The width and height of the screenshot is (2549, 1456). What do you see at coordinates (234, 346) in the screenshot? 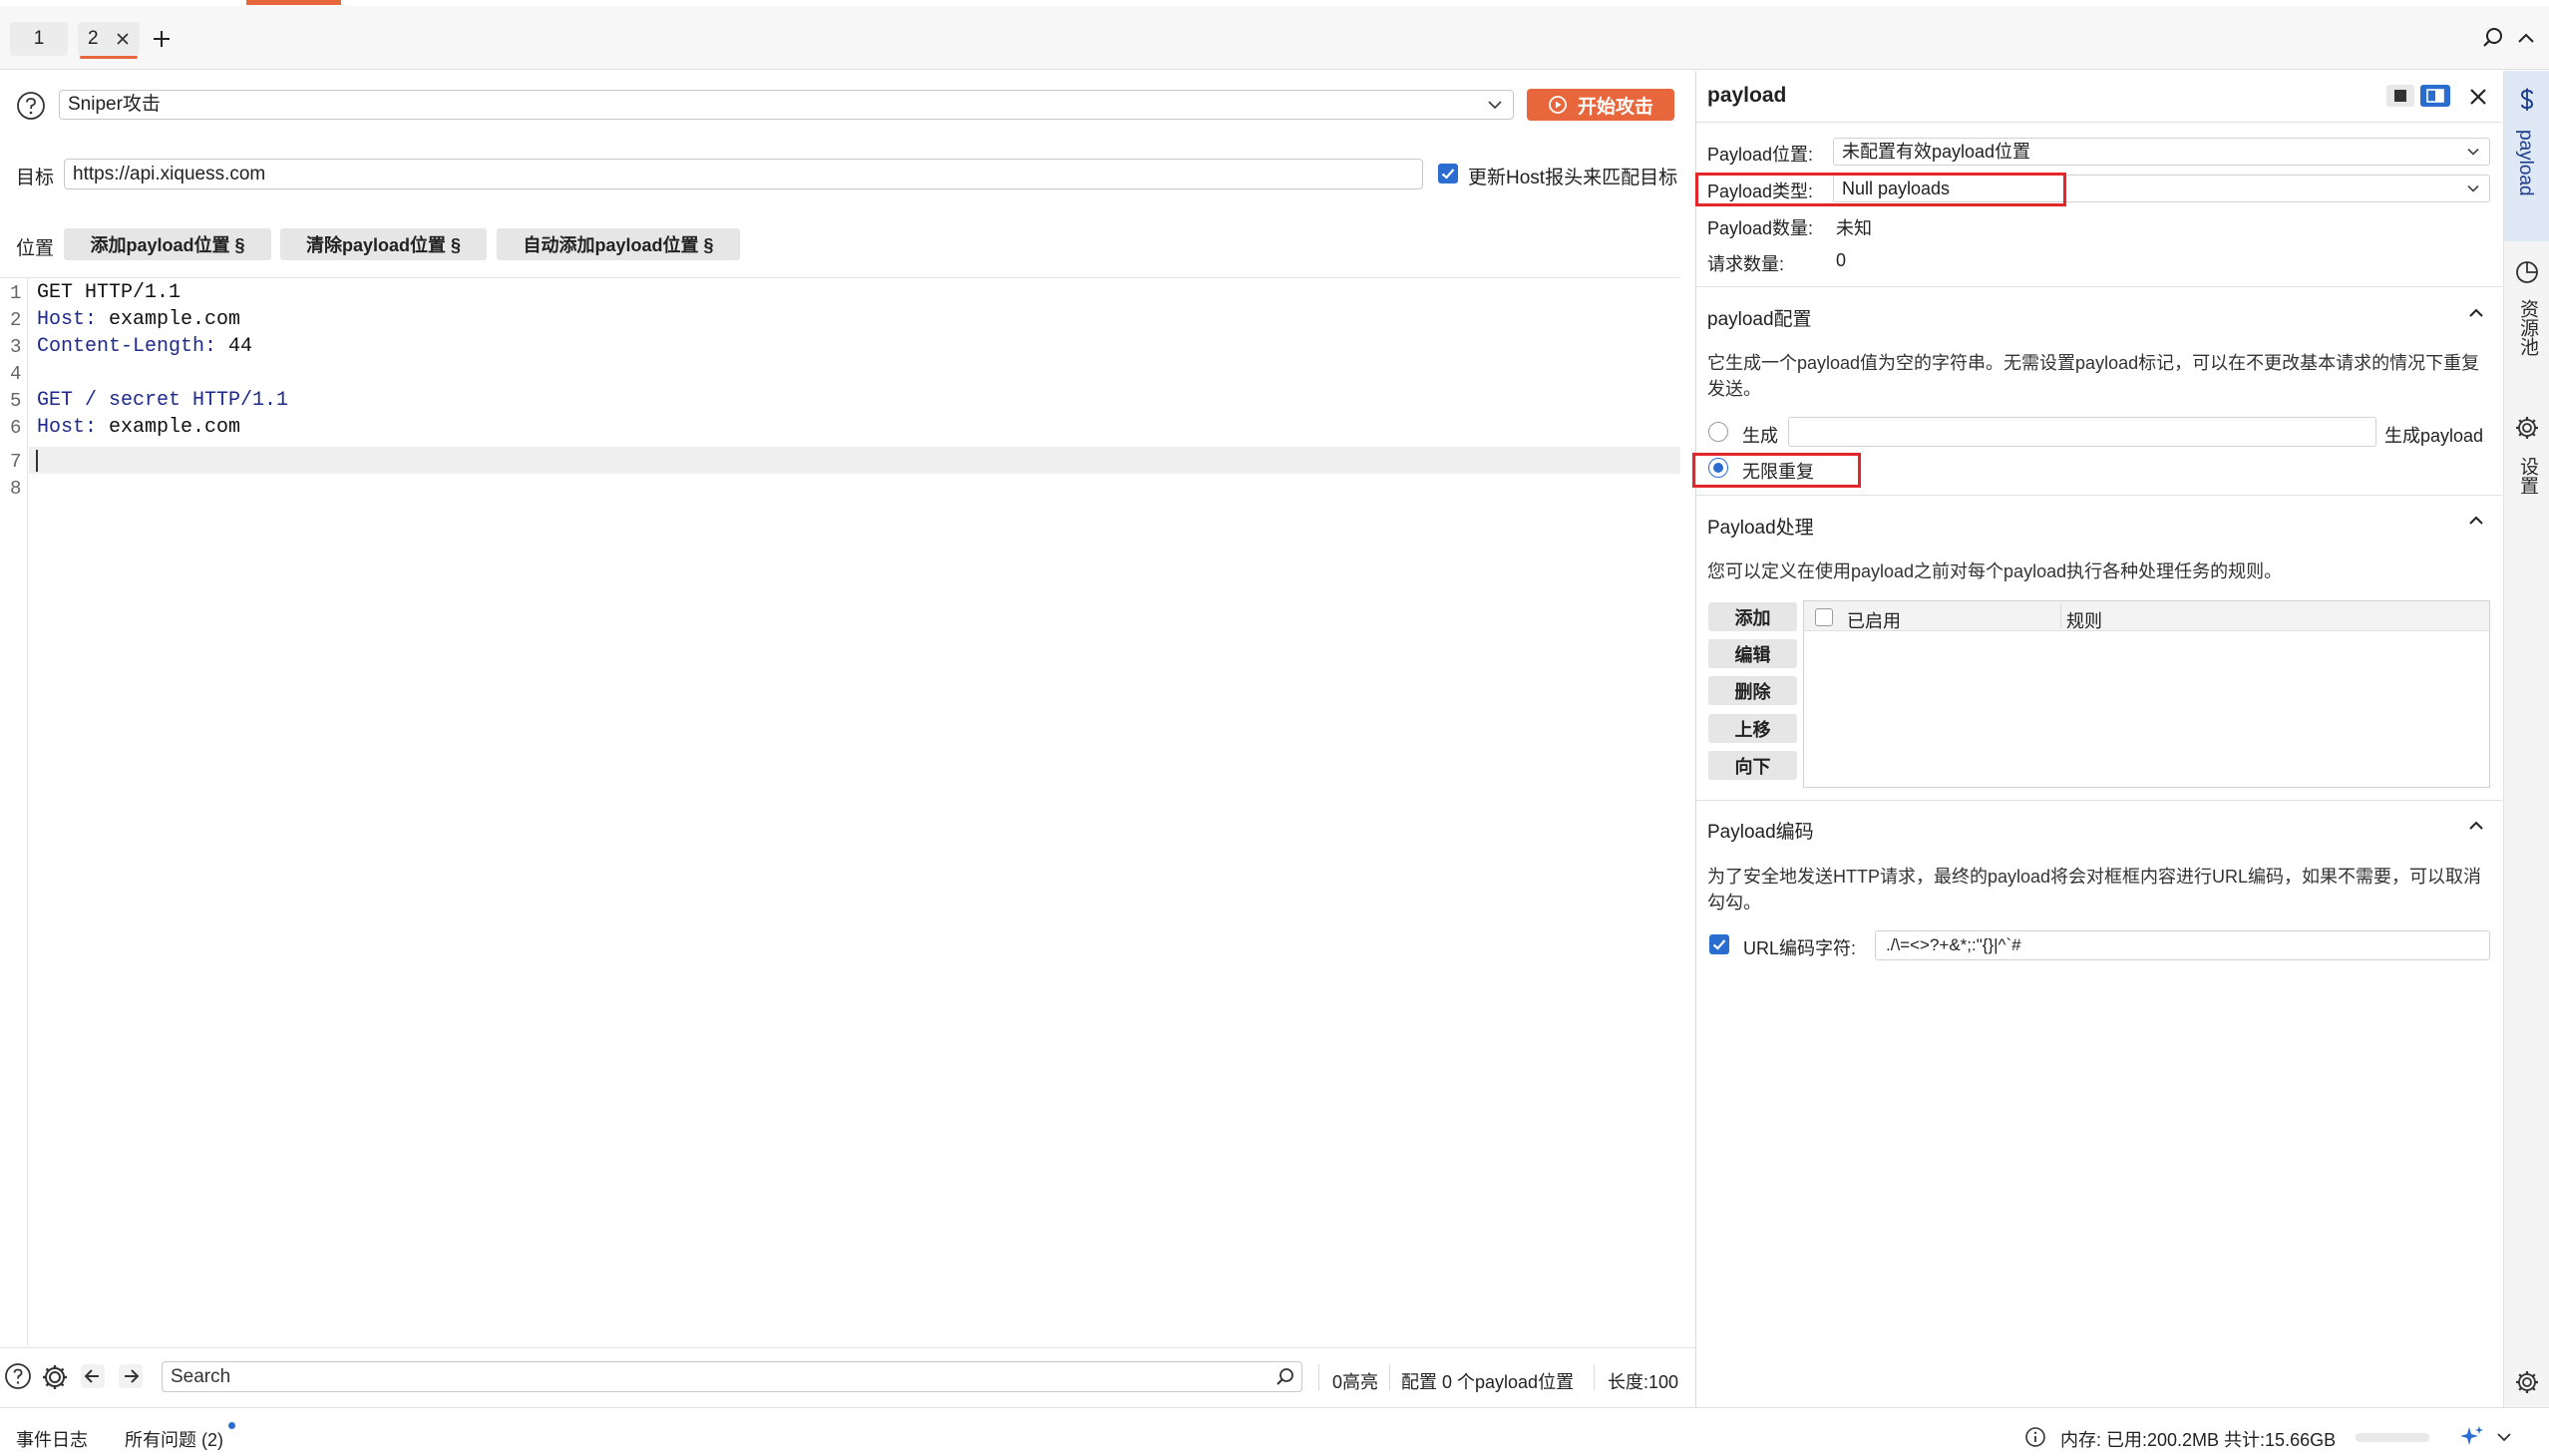
I see `header-value: 44` at bounding box center [234, 346].